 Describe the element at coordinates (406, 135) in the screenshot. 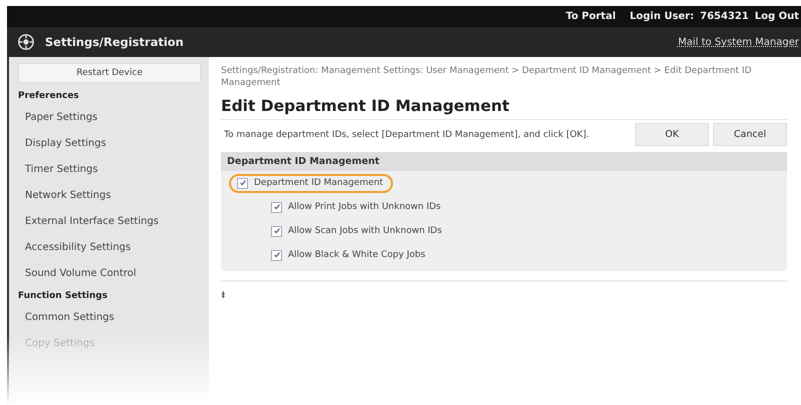

I see `instruction-text: To manage department IDs, select [Department ID Management], and click [OK].` at that location.